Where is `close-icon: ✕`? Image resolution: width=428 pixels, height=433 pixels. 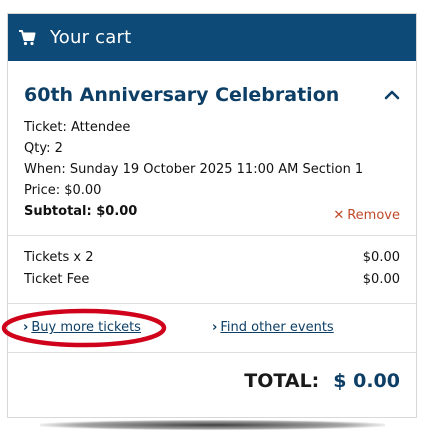
close-icon: ✕ is located at coordinates (339, 215).